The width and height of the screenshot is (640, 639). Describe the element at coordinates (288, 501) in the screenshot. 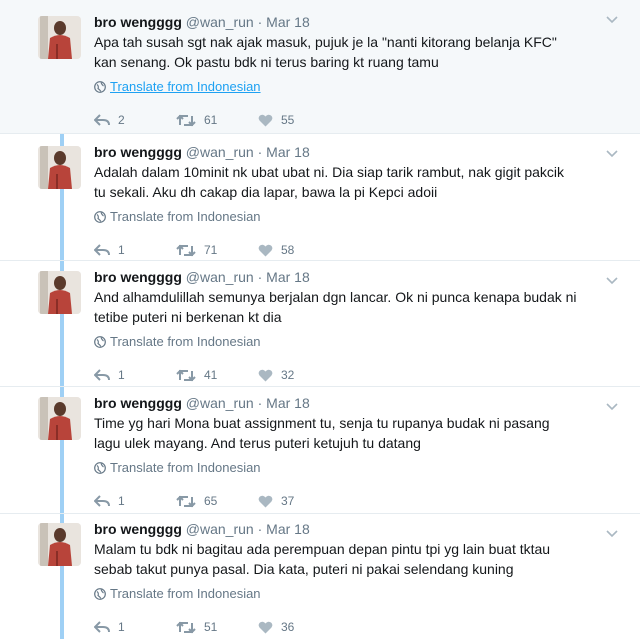

I see `like-count: 37` at that location.